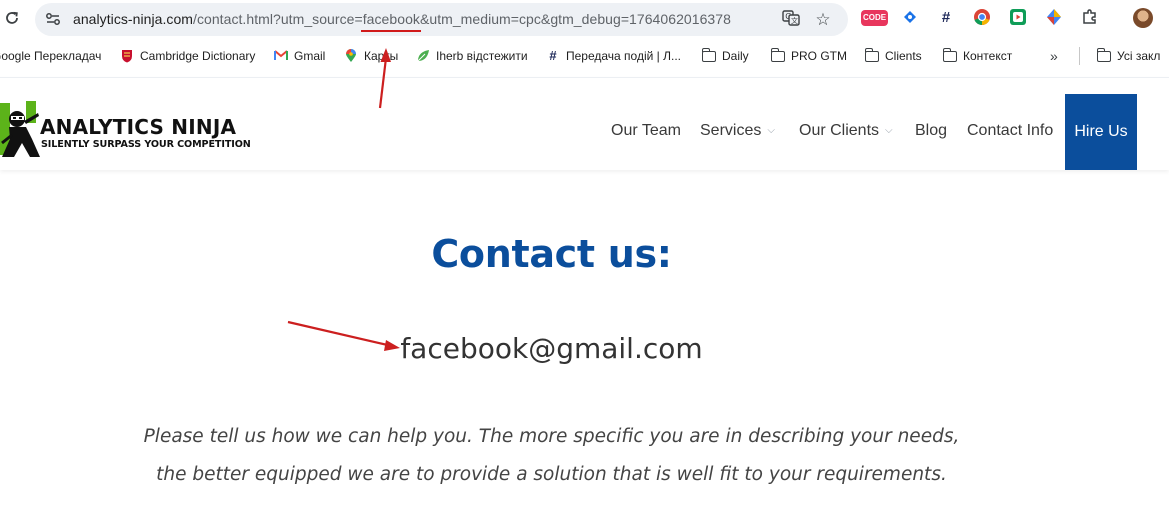 The image size is (1169, 521). What do you see at coordinates (281, 56) in the screenshot?
I see `gmail-icon` at bounding box center [281, 56].